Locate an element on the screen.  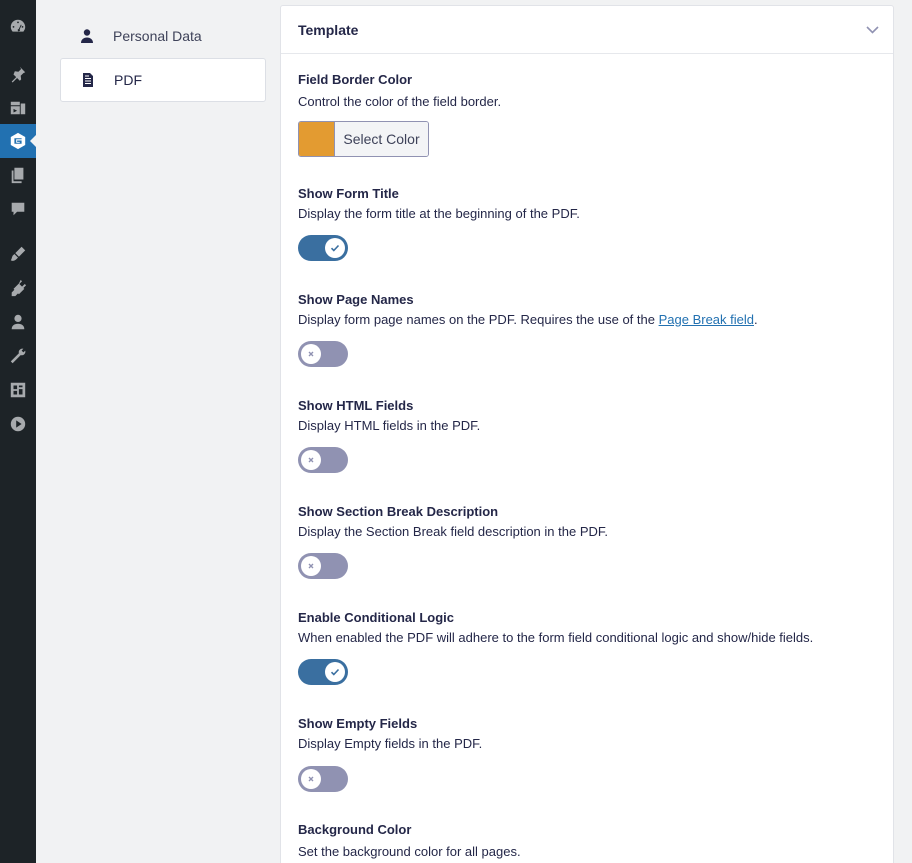
field-description: Control the color of the field border. is located at coordinates (400, 101).